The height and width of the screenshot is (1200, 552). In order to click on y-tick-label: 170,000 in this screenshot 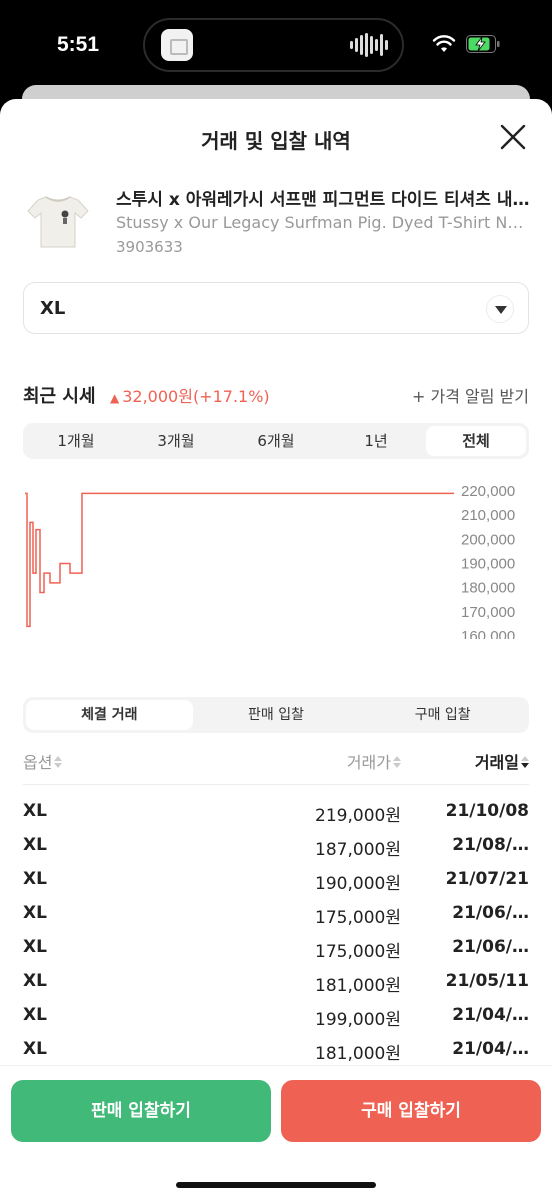, I will do `click(488, 612)`.